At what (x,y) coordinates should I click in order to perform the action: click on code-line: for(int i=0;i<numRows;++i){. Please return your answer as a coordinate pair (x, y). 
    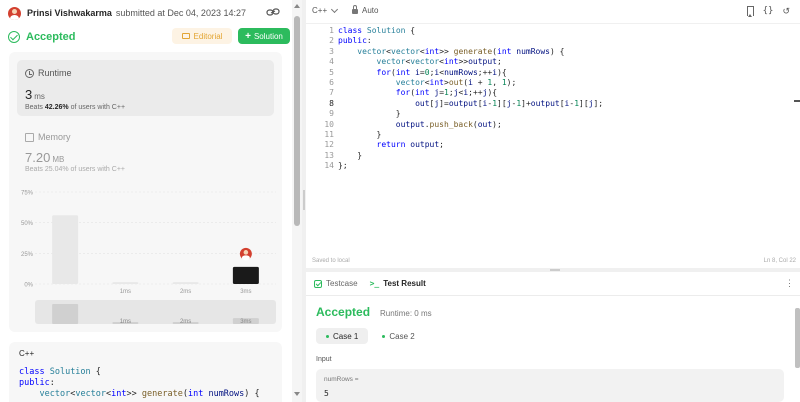
    Looking at the image, I should click on (441, 72).